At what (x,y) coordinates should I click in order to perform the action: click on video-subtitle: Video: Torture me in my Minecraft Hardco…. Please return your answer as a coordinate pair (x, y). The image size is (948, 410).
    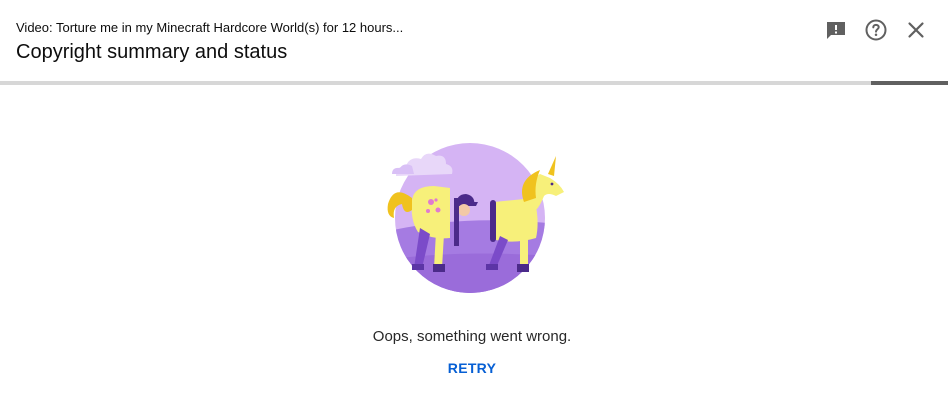
    Looking at the image, I should click on (210, 27).